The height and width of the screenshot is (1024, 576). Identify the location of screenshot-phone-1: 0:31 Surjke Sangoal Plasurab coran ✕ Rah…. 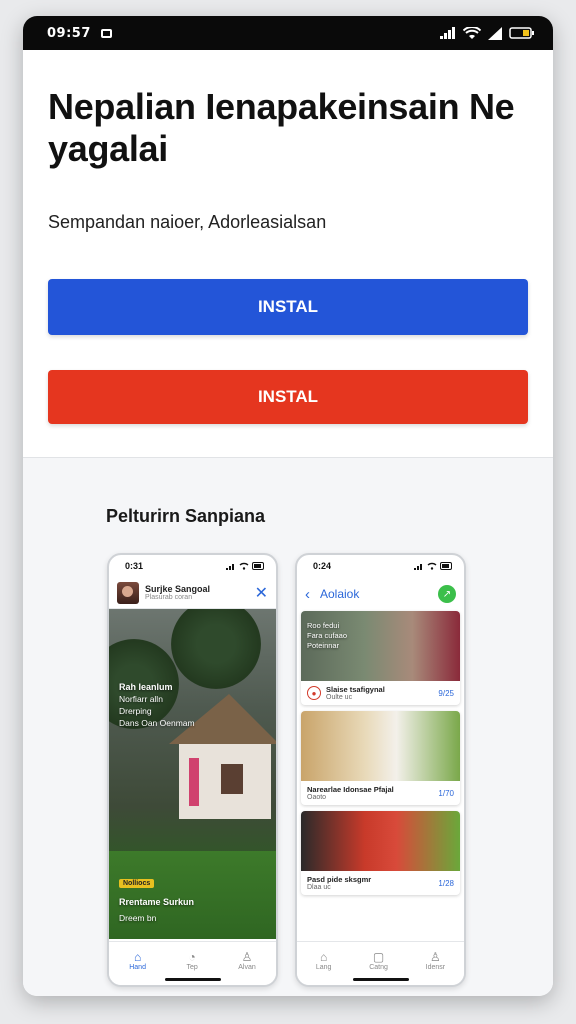
(192, 770).